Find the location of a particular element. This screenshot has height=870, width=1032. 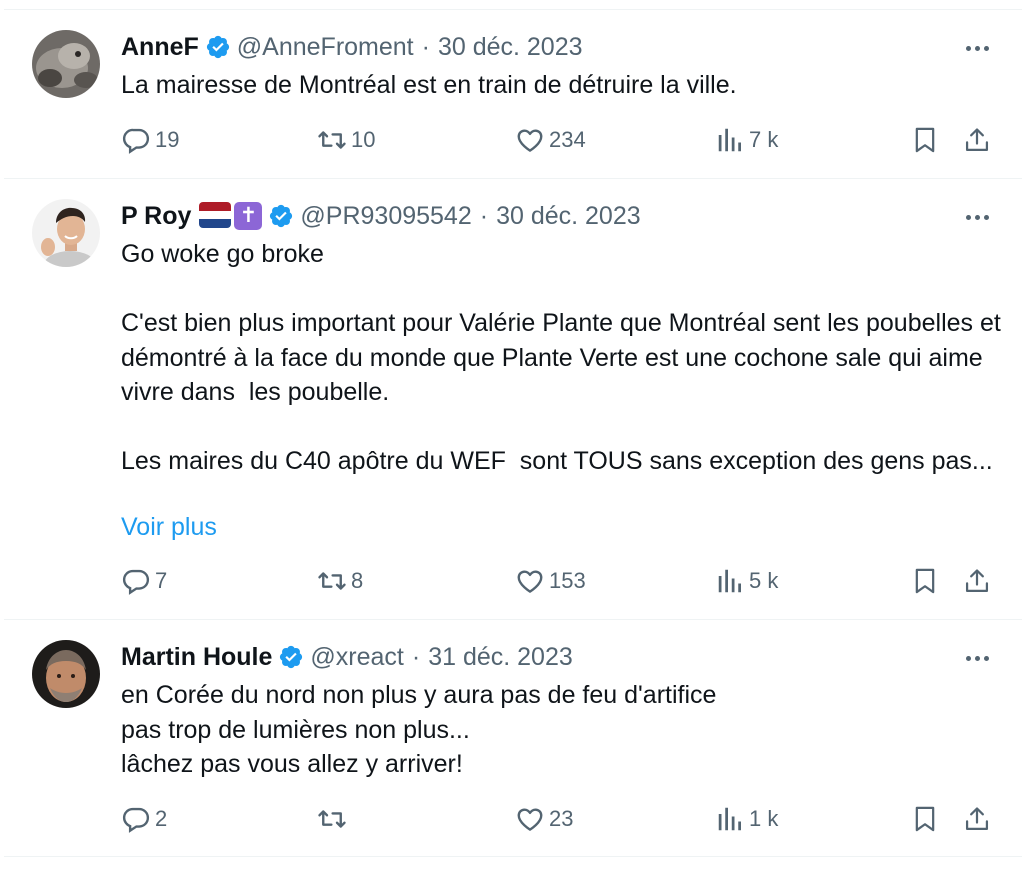

reply-button: 7 is located at coordinates (144, 581).